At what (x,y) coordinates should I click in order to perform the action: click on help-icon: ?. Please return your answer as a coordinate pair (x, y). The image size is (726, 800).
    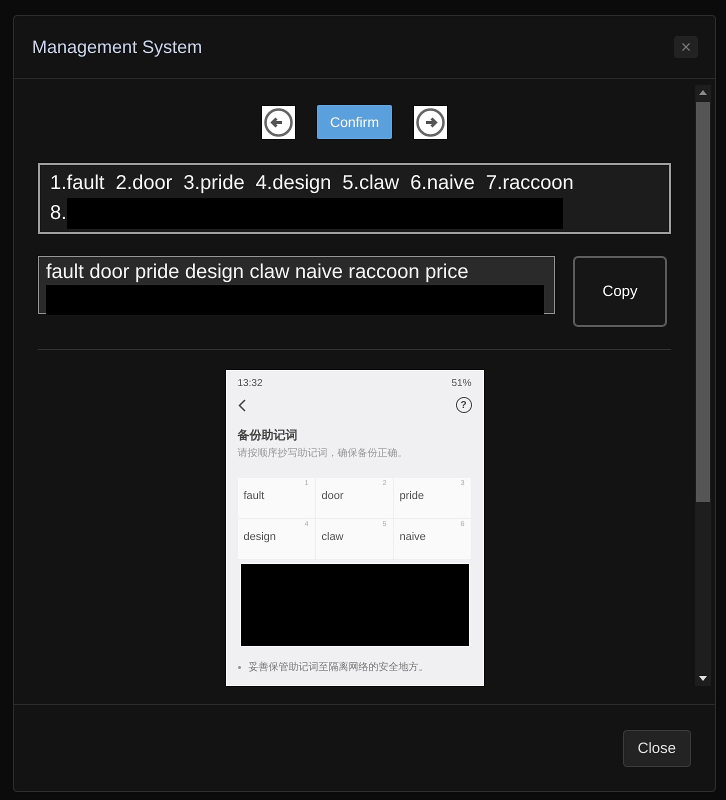
    Looking at the image, I should click on (464, 405).